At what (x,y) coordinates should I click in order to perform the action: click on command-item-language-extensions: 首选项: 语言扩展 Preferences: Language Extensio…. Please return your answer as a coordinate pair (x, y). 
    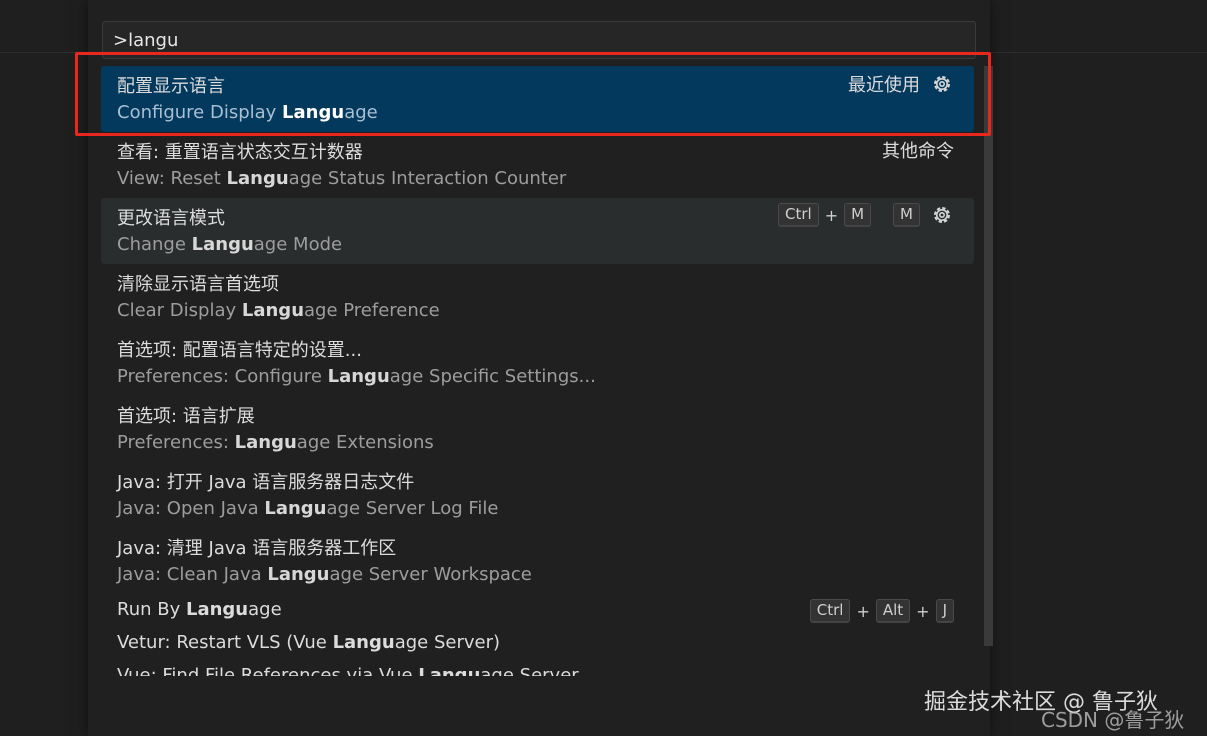
    Looking at the image, I should click on (537, 429).